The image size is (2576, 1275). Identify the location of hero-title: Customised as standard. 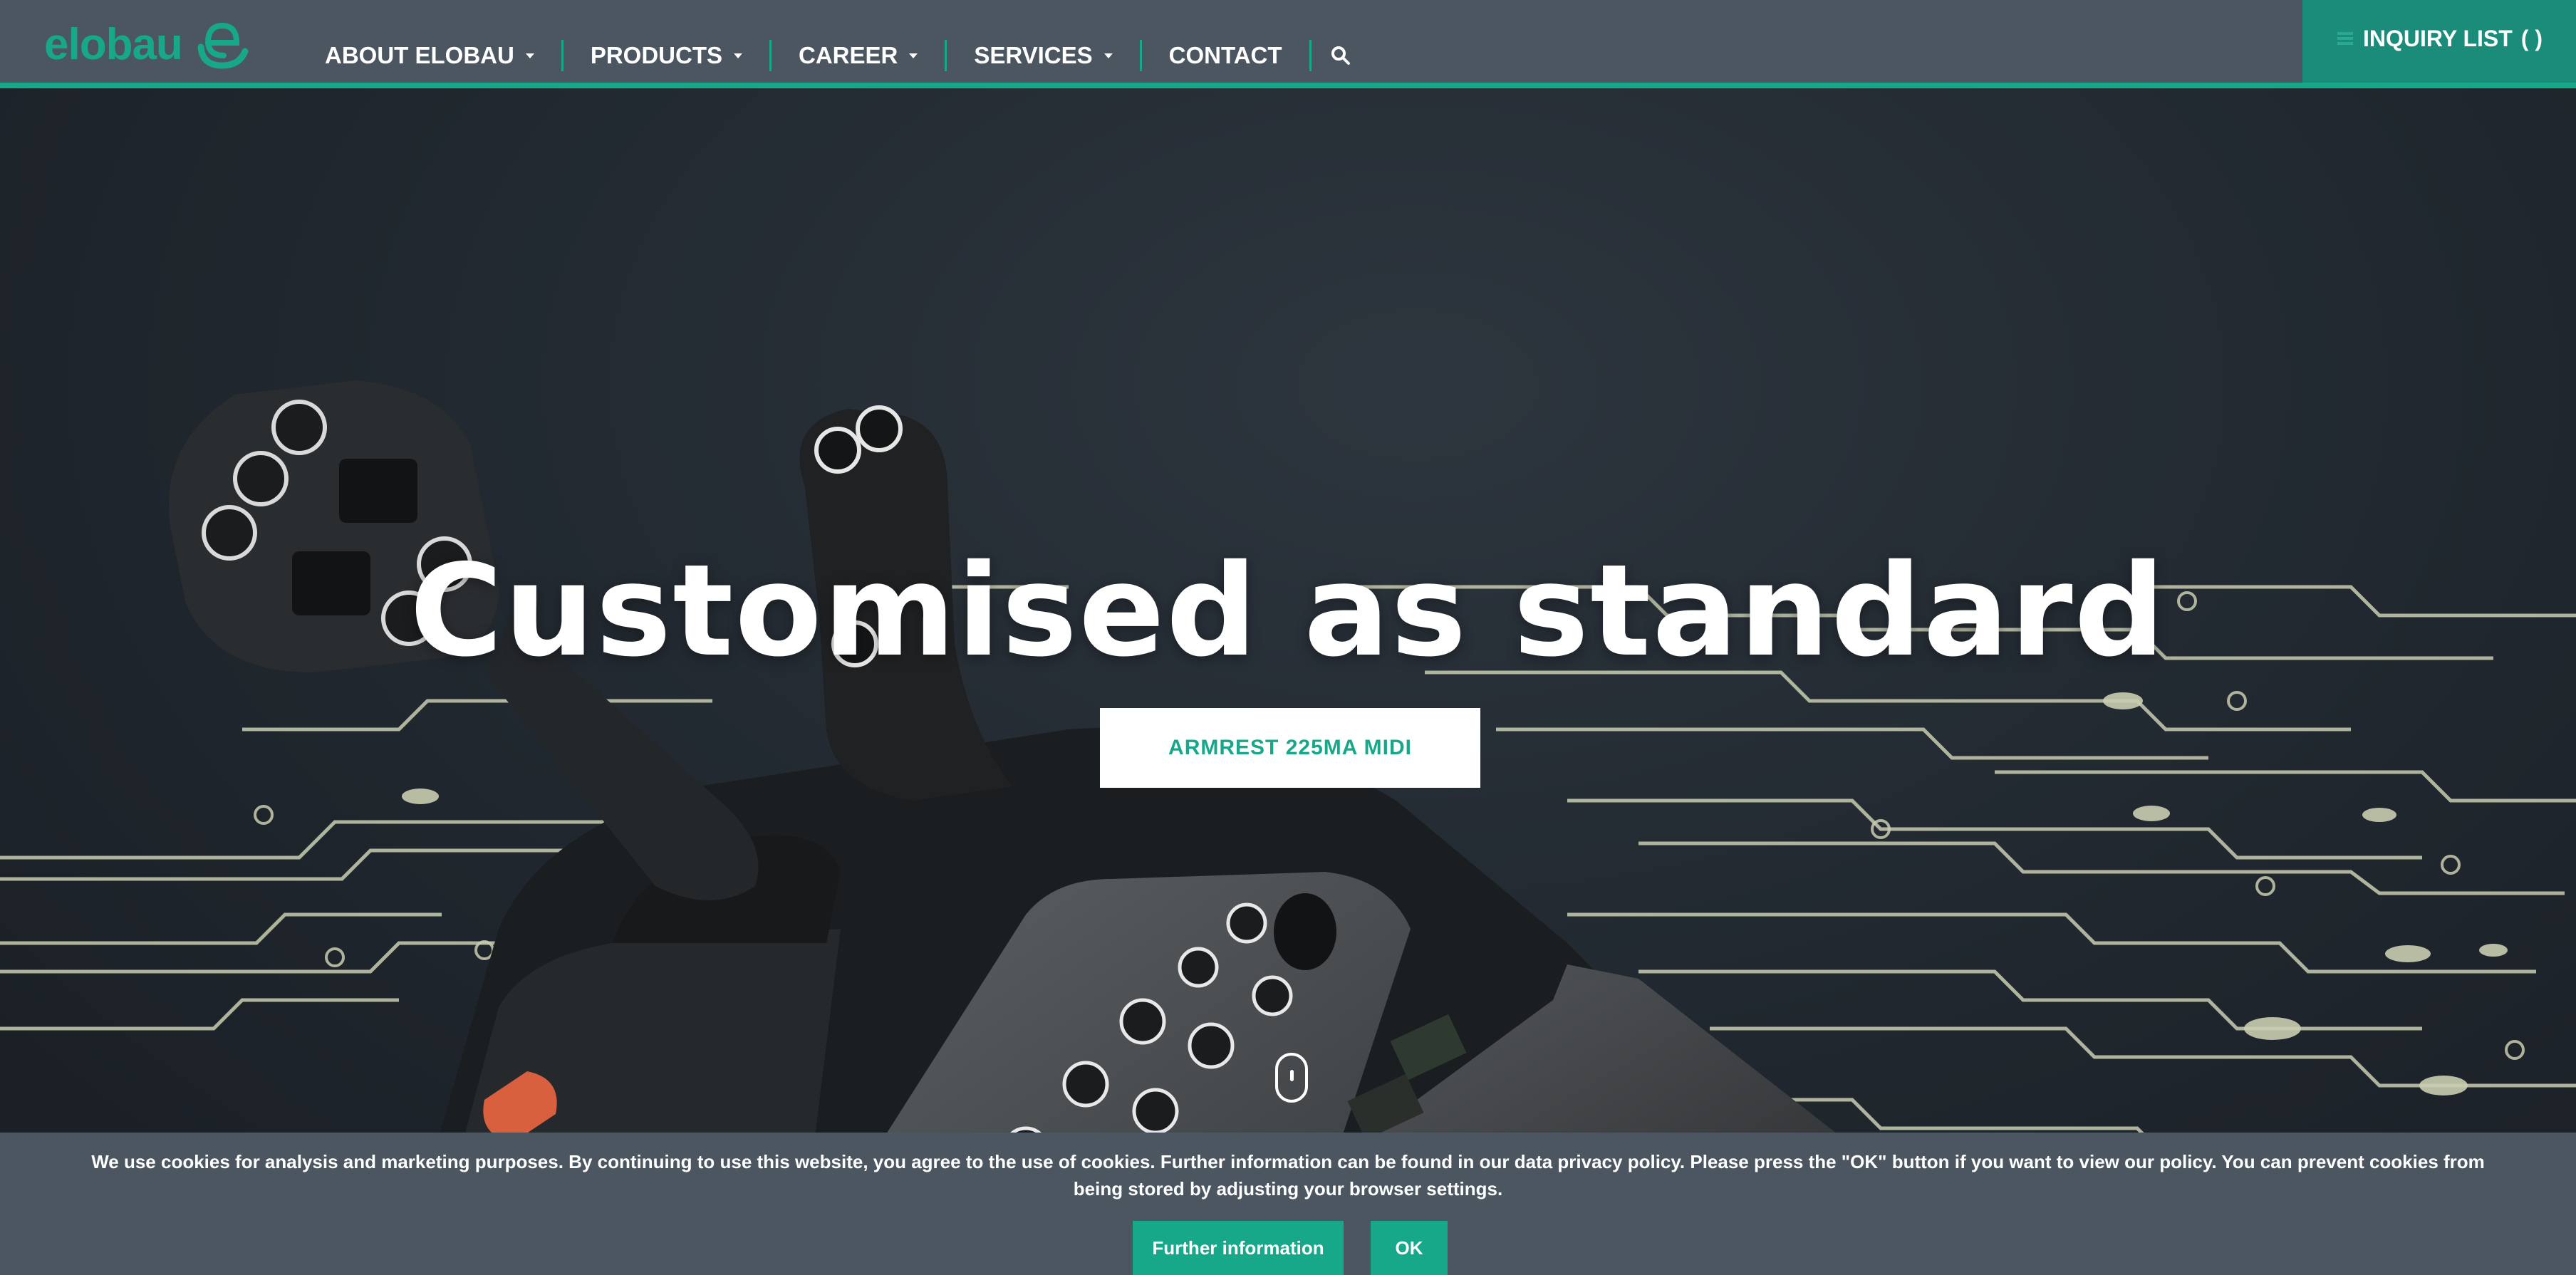
(1288, 611).